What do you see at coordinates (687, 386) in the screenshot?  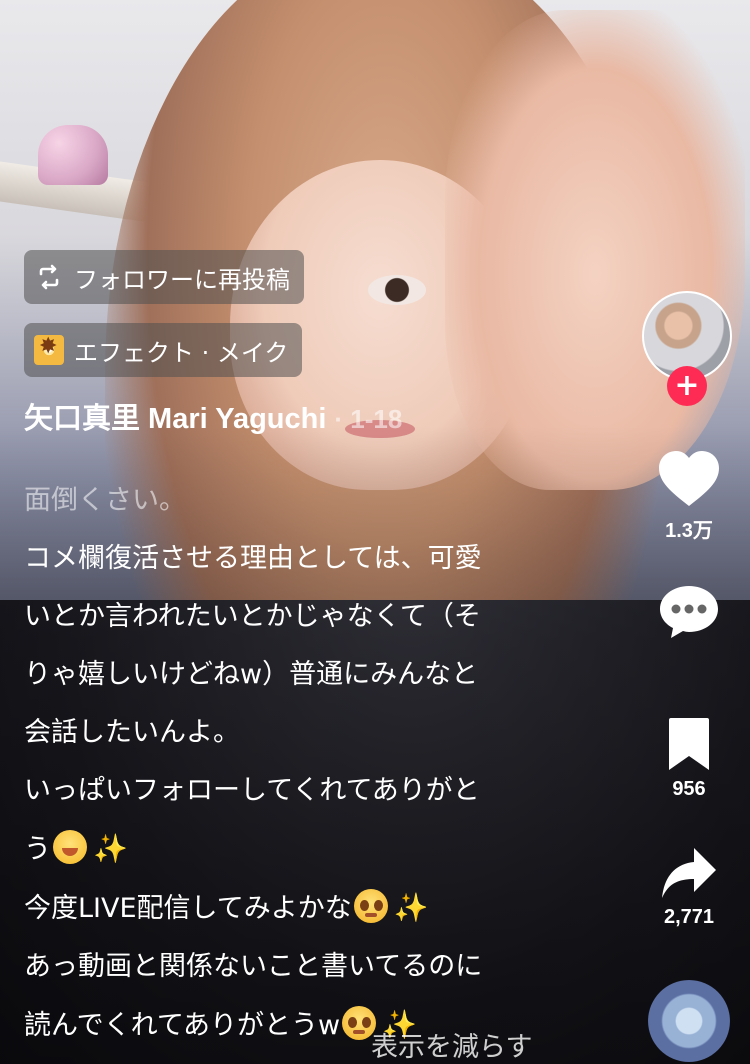 I see `follow-button: +` at bounding box center [687, 386].